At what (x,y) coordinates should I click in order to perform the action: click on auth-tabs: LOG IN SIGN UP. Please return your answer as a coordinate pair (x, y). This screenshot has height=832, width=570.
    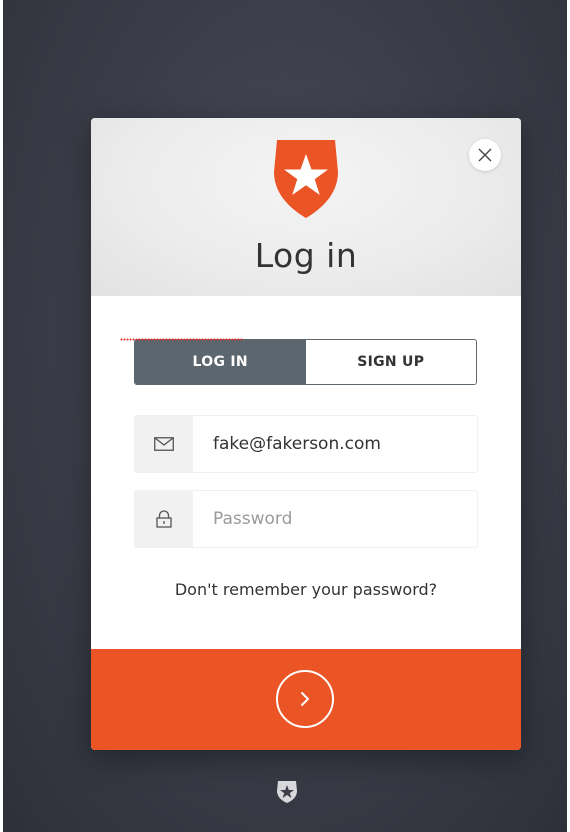
    Looking at the image, I should click on (305, 362).